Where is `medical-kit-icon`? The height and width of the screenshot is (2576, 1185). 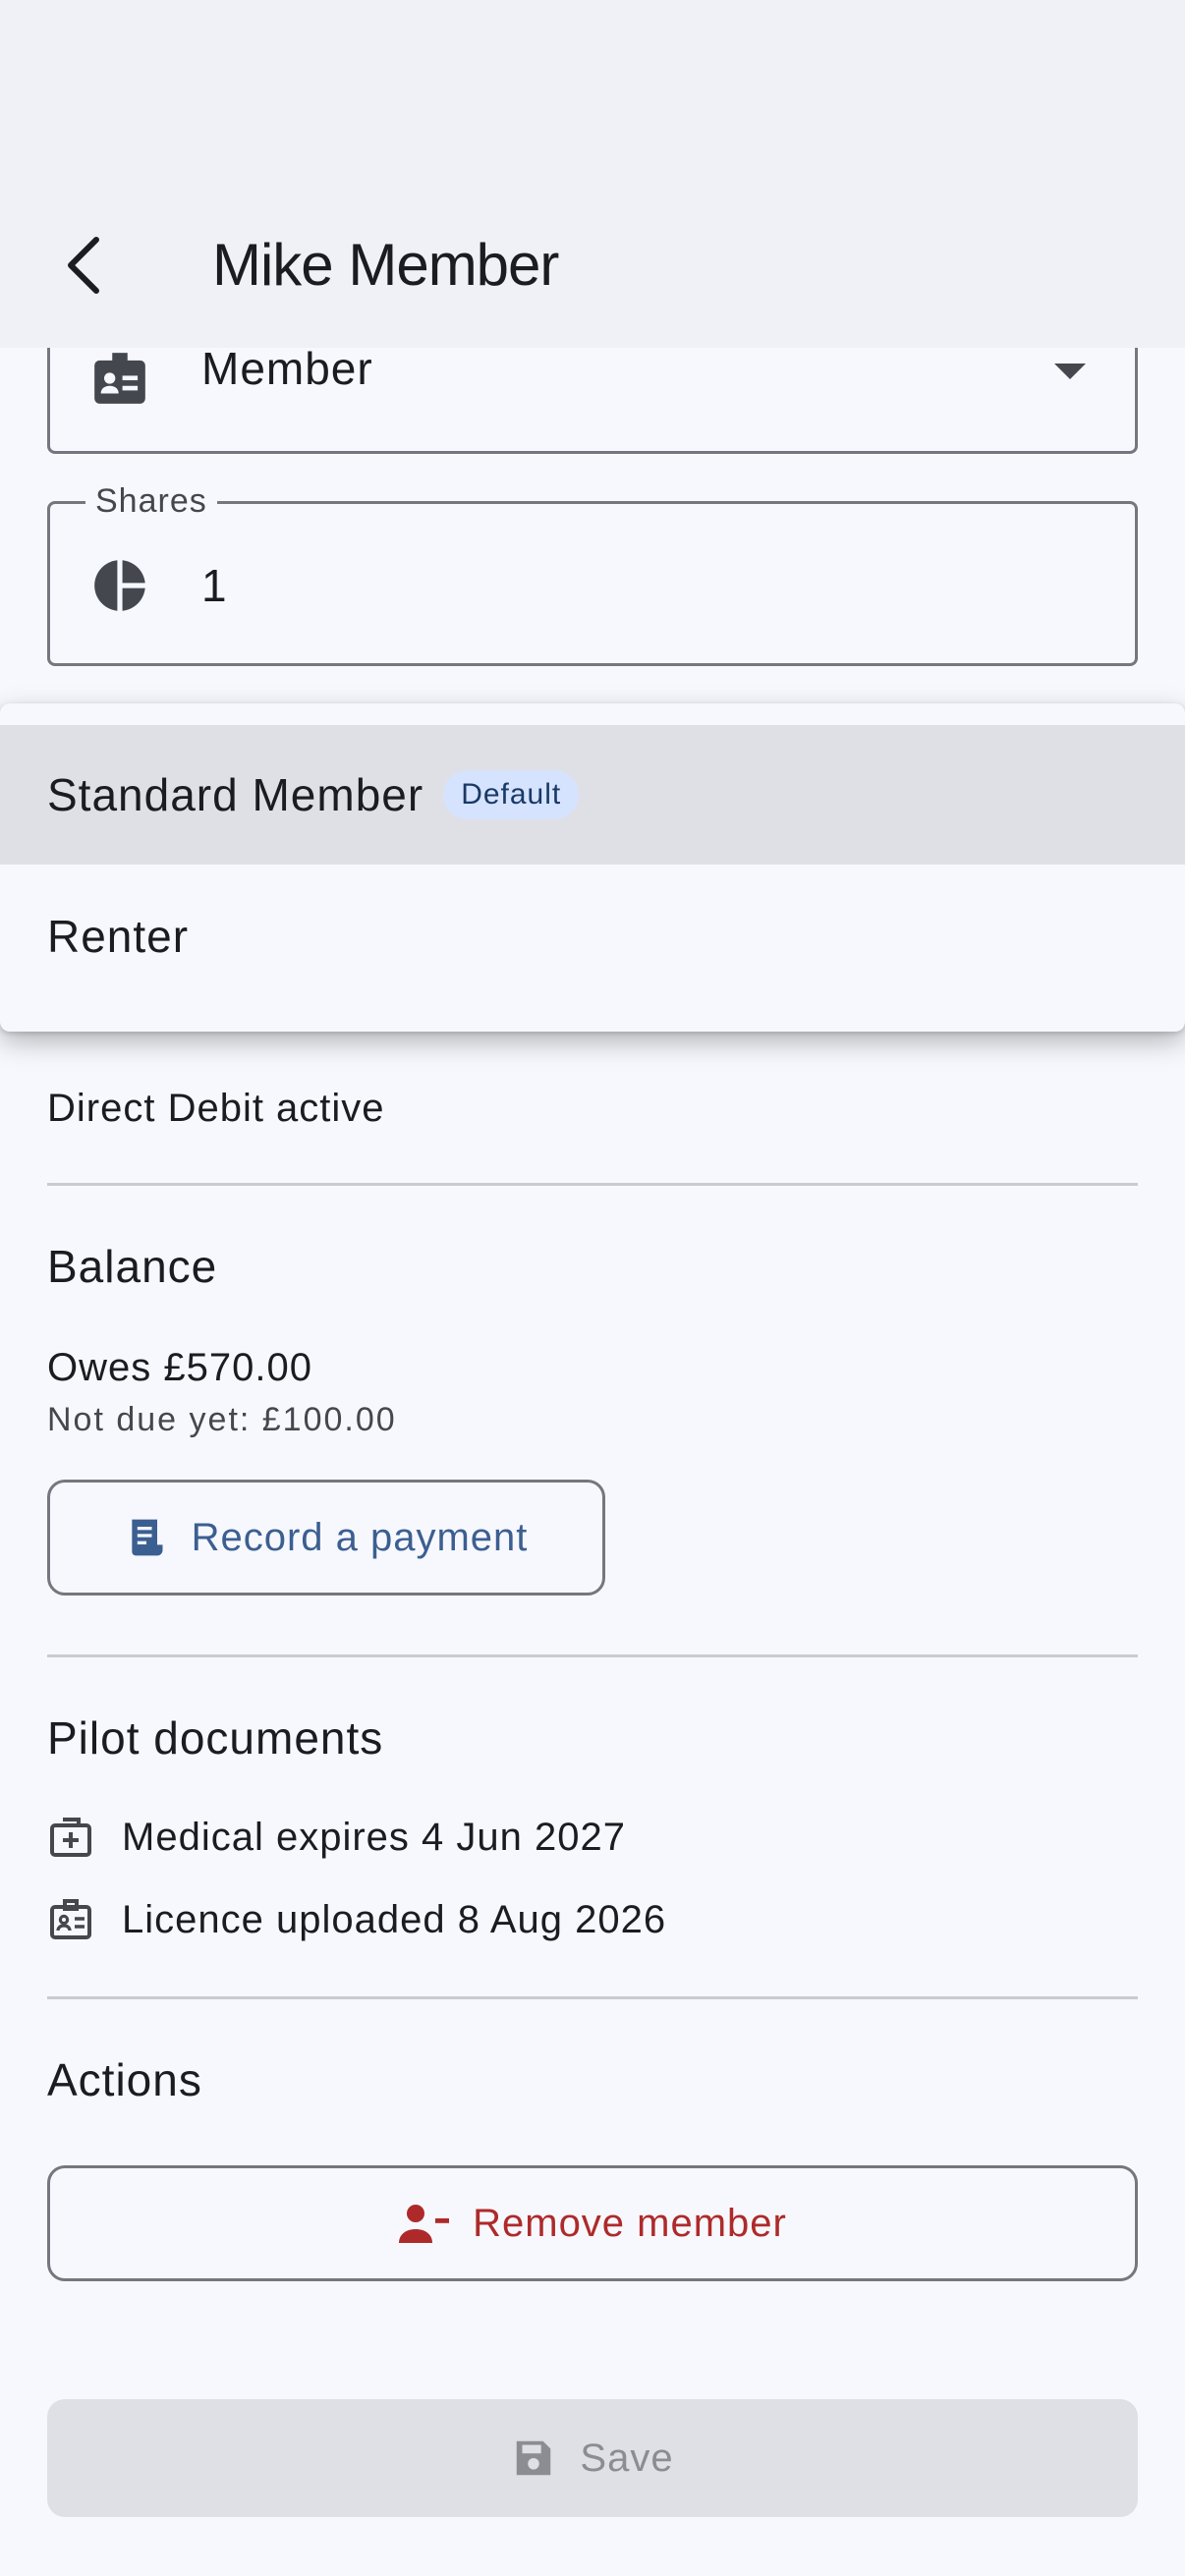
medical-kit-icon is located at coordinates (70, 1837).